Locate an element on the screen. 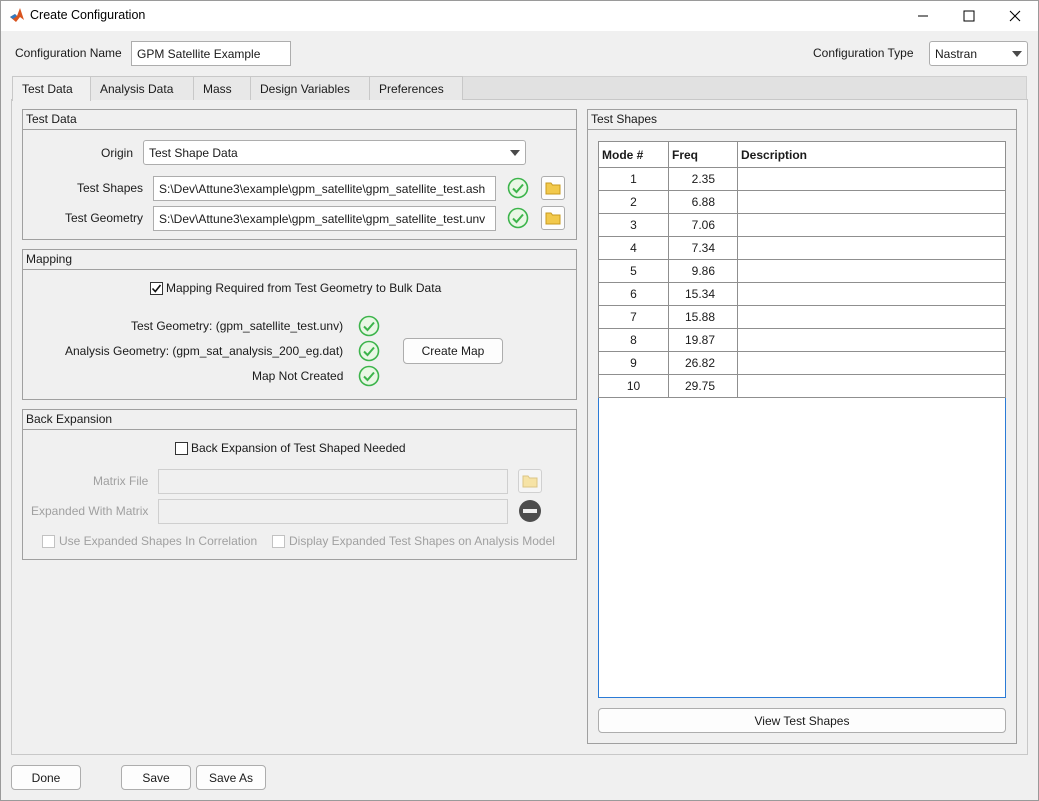  window-title: Create Configuration is located at coordinates (88, 15).